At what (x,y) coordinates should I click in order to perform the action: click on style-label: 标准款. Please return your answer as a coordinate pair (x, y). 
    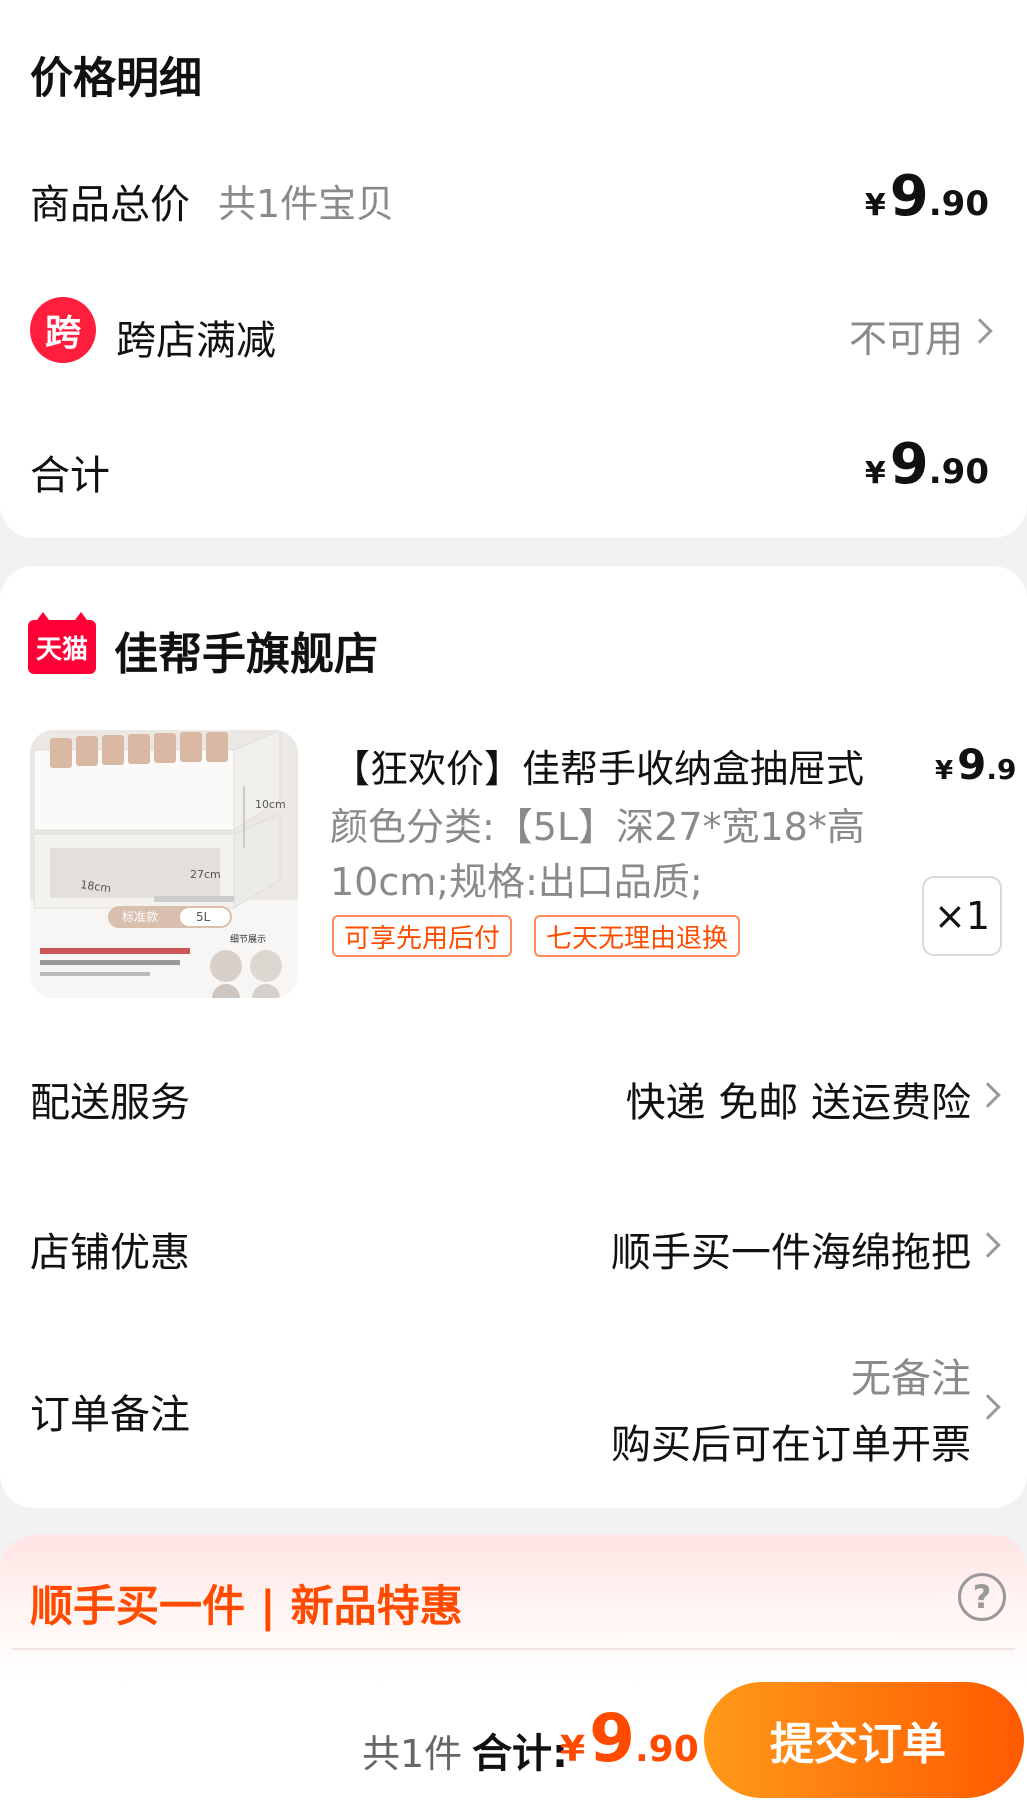
    Looking at the image, I should click on (140, 917).